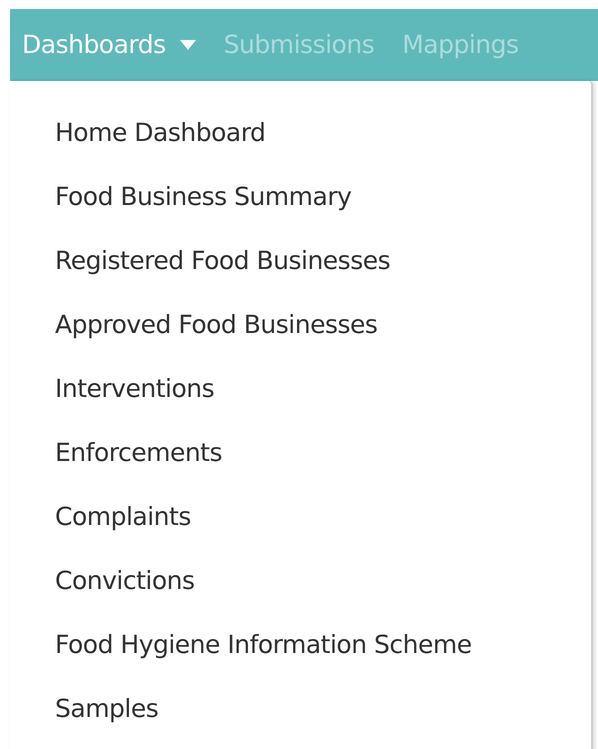 This screenshot has height=749, width=598. What do you see at coordinates (323, 197) in the screenshot?
I see `menu-item: Food Business Summary` at bounding box center [323, 197].